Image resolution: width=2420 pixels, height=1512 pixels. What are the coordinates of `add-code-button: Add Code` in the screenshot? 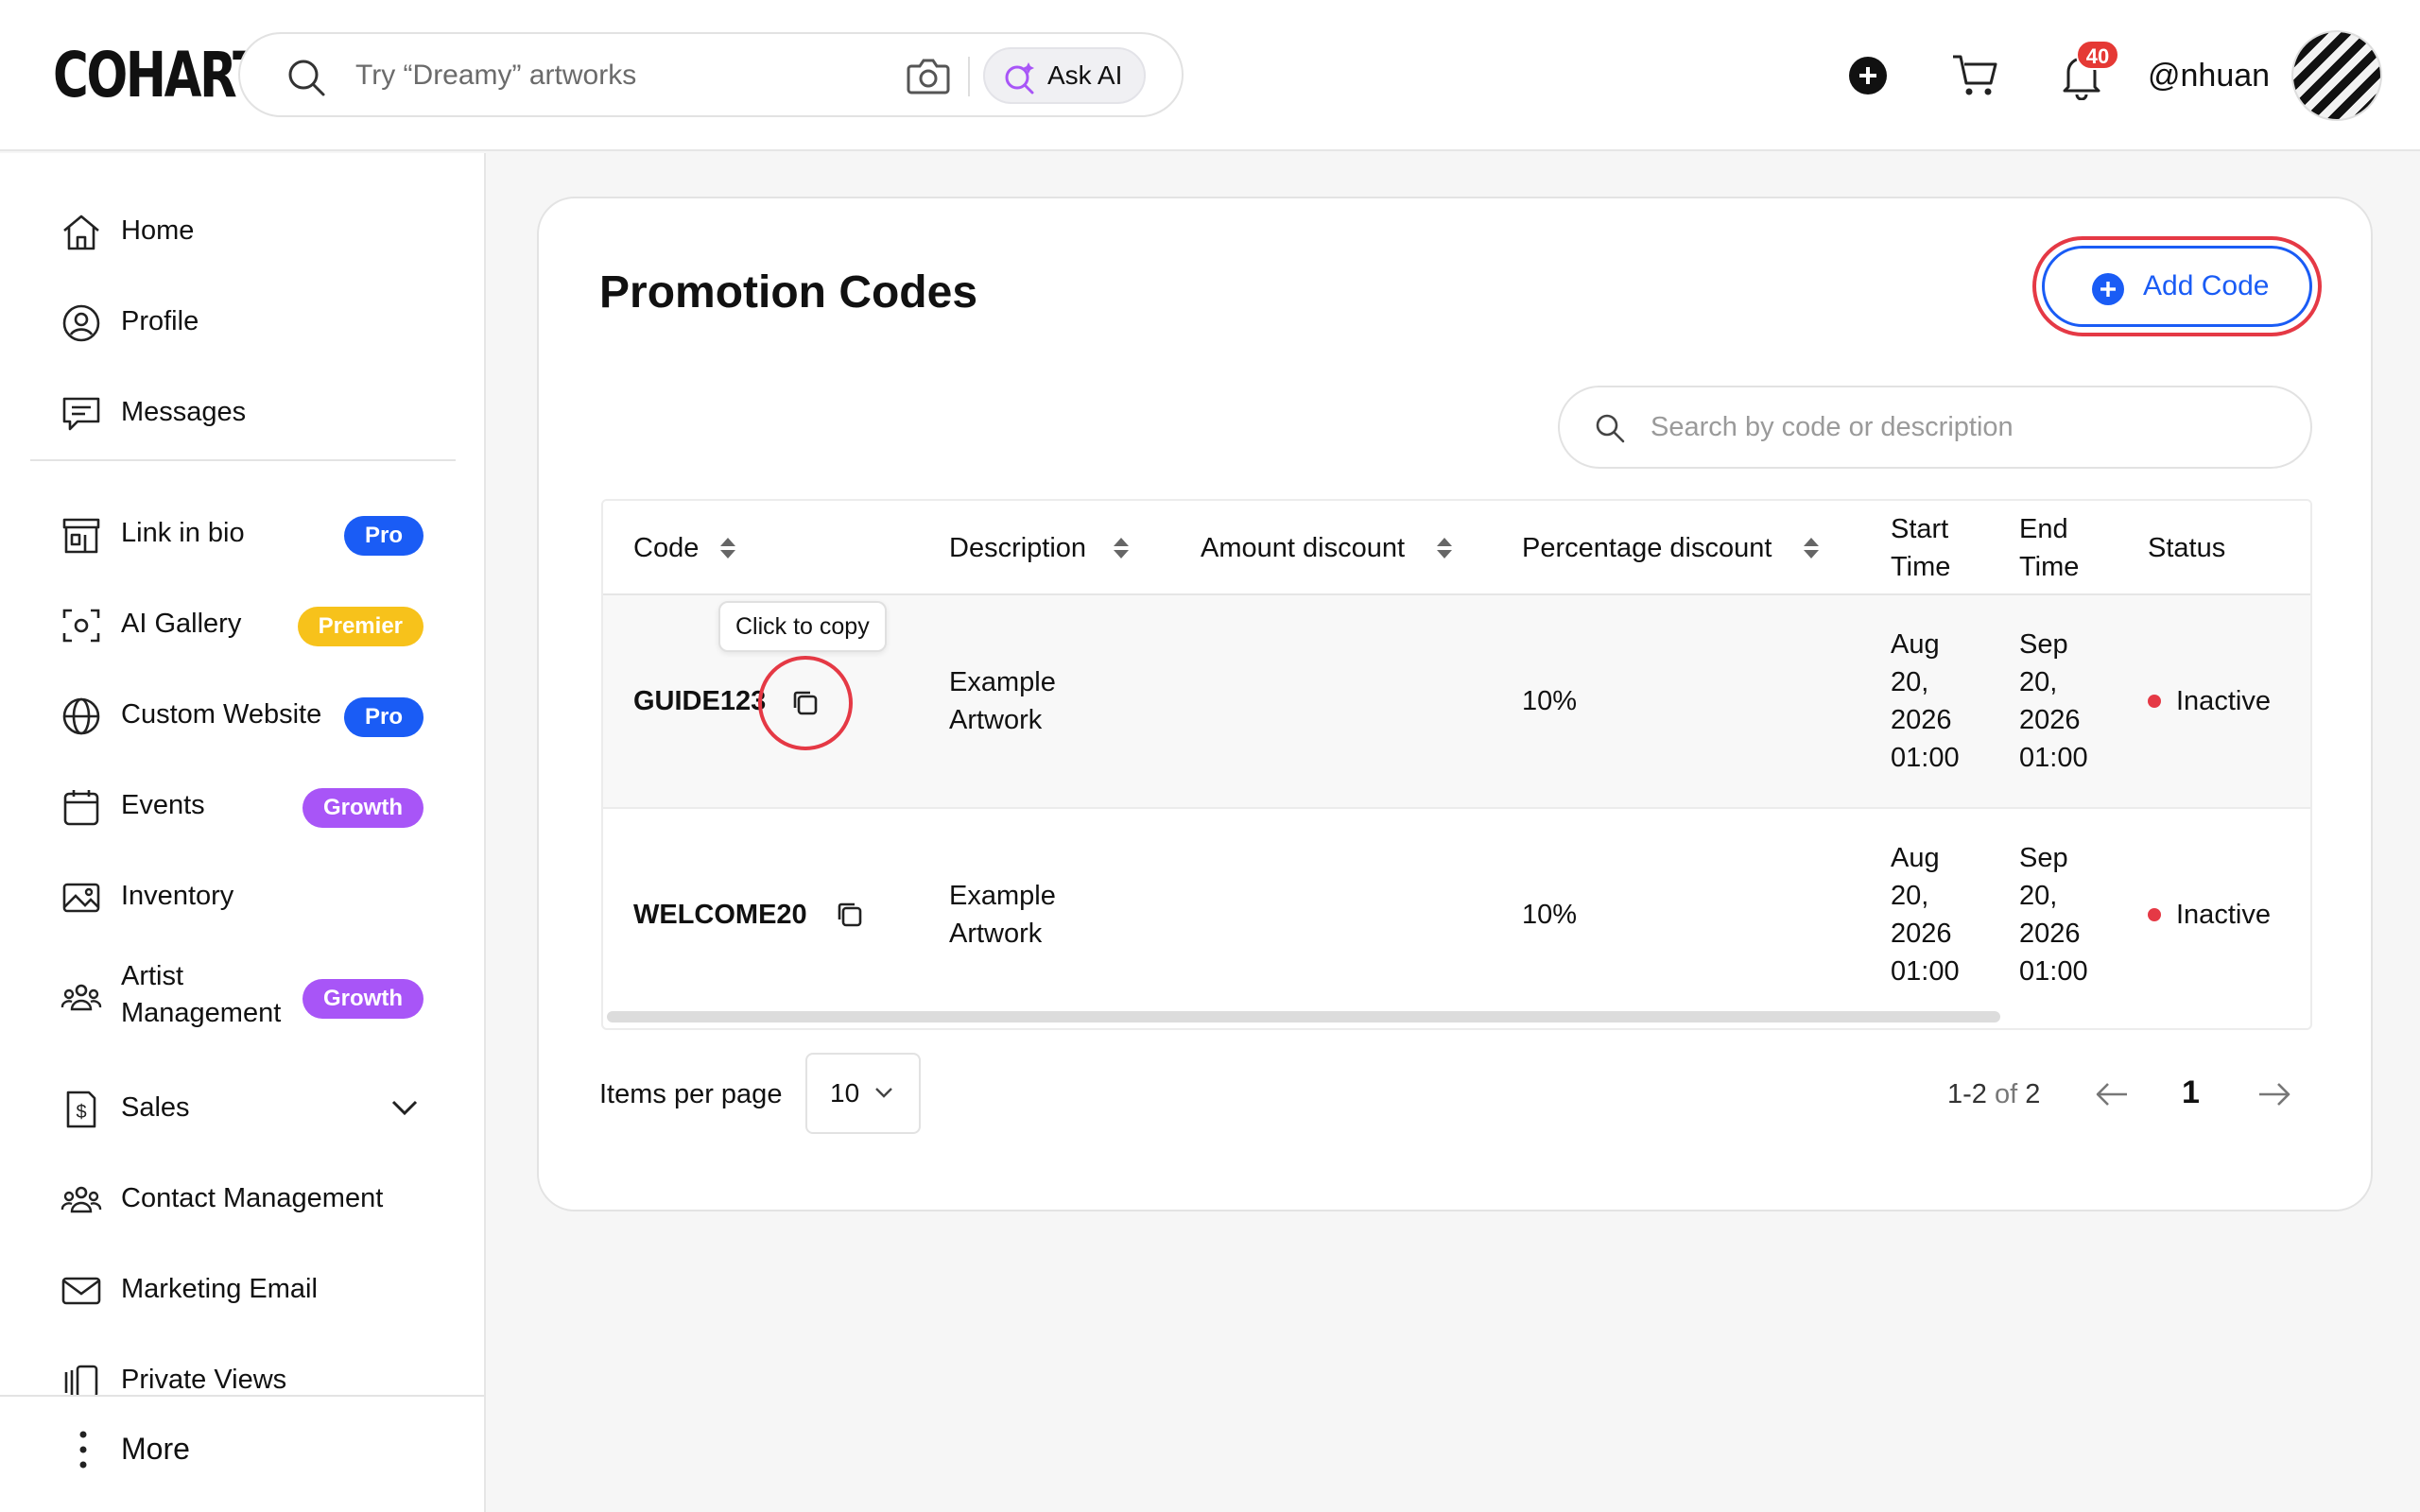 It's located at (2177, 286).